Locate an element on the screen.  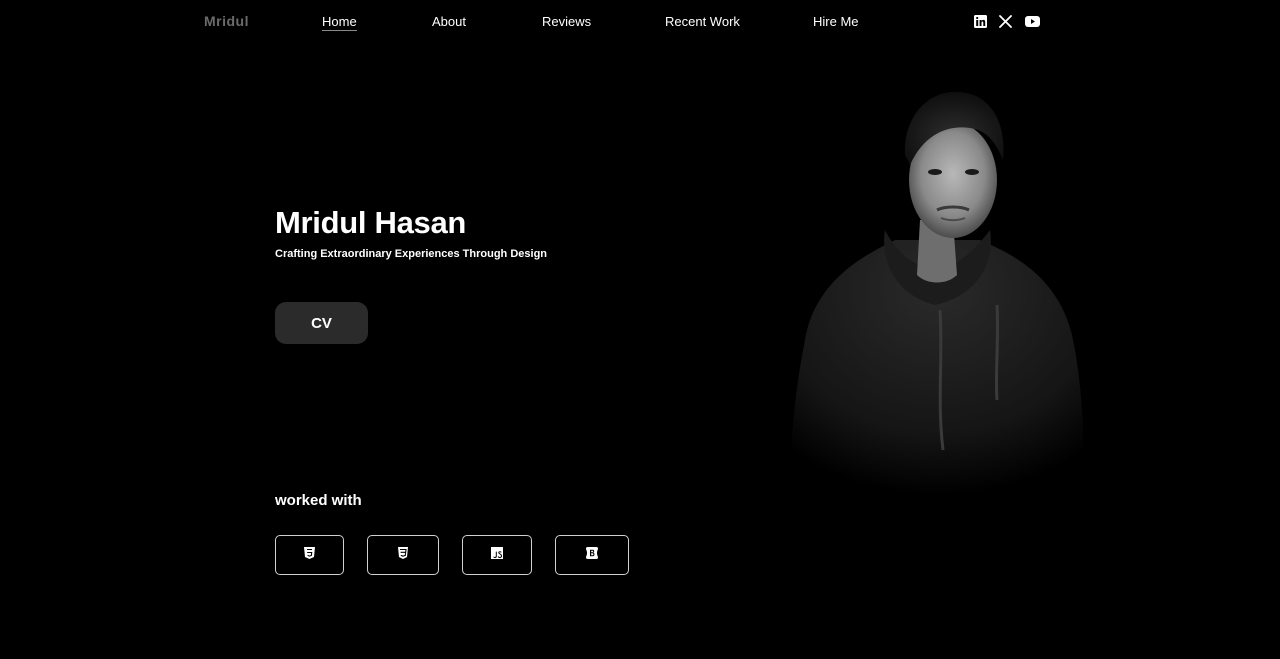
javascript-icon is located at coordinates (497, 555).